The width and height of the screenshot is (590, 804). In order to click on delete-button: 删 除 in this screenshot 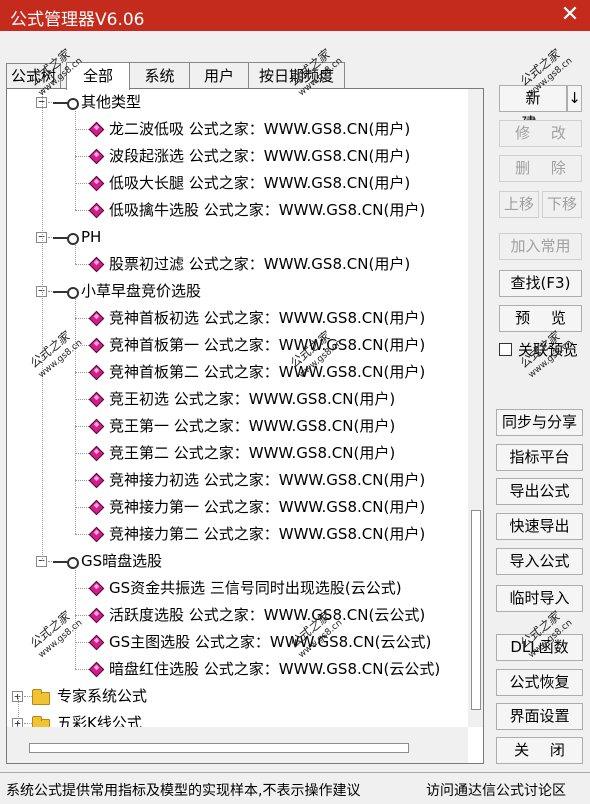, I will do `click(540, 168)`.